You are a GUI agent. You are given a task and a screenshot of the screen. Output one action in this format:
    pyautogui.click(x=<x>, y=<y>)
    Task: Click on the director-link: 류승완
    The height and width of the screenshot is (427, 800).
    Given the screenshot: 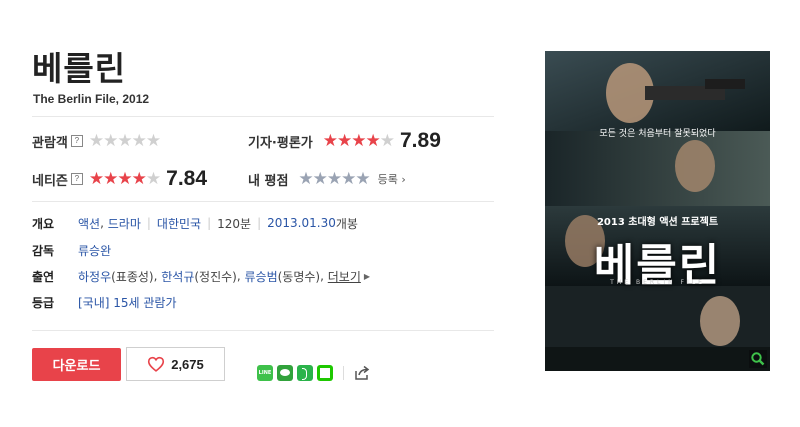 What is the action you would take?
    pyautogui.click(x=94, y=250)
    